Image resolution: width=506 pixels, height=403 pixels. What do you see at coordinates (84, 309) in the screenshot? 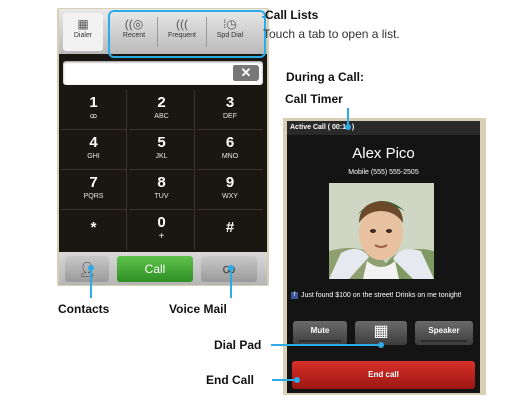
I see `contacts-label: Contacts` at bounding box center [84, 309].